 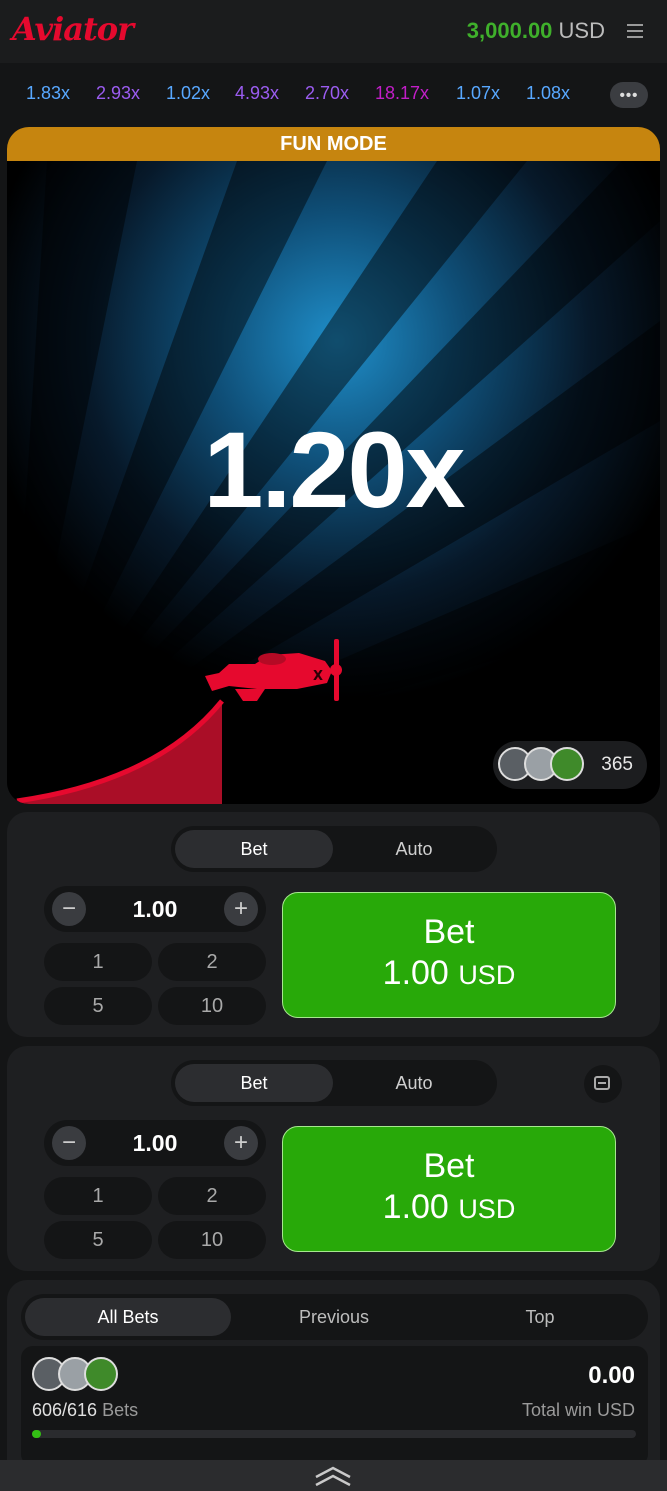 What do you see at coordinates (120, 1410) in the screenshot?
I see `bets-count-label: Bets` at bounding box center [120, 1410].